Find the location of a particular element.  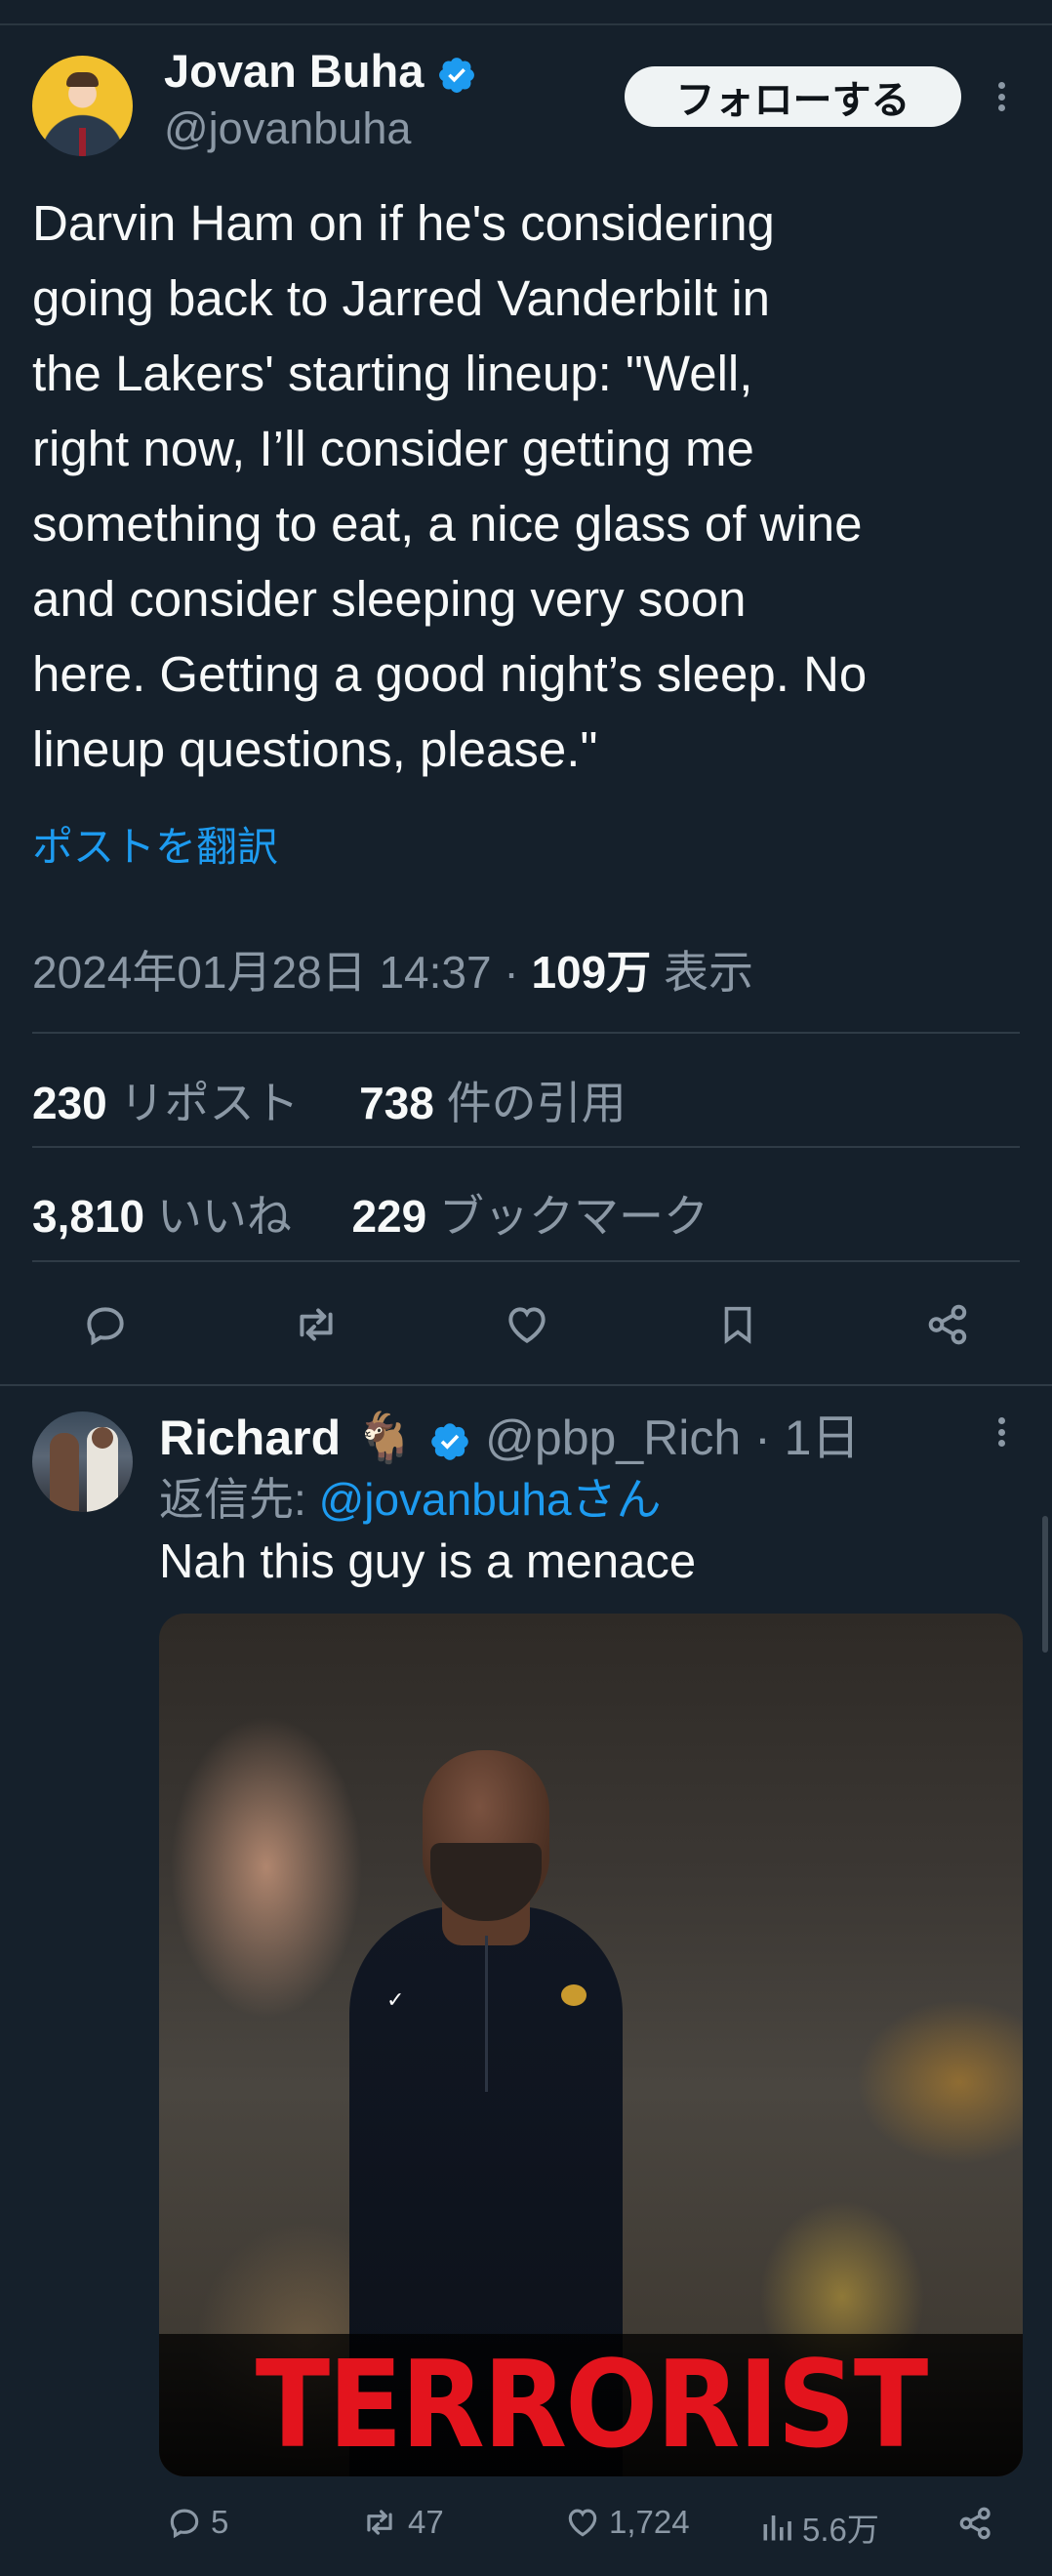

reply-author-handle: @pbp_Rich is located at coordinates (613, 1438).